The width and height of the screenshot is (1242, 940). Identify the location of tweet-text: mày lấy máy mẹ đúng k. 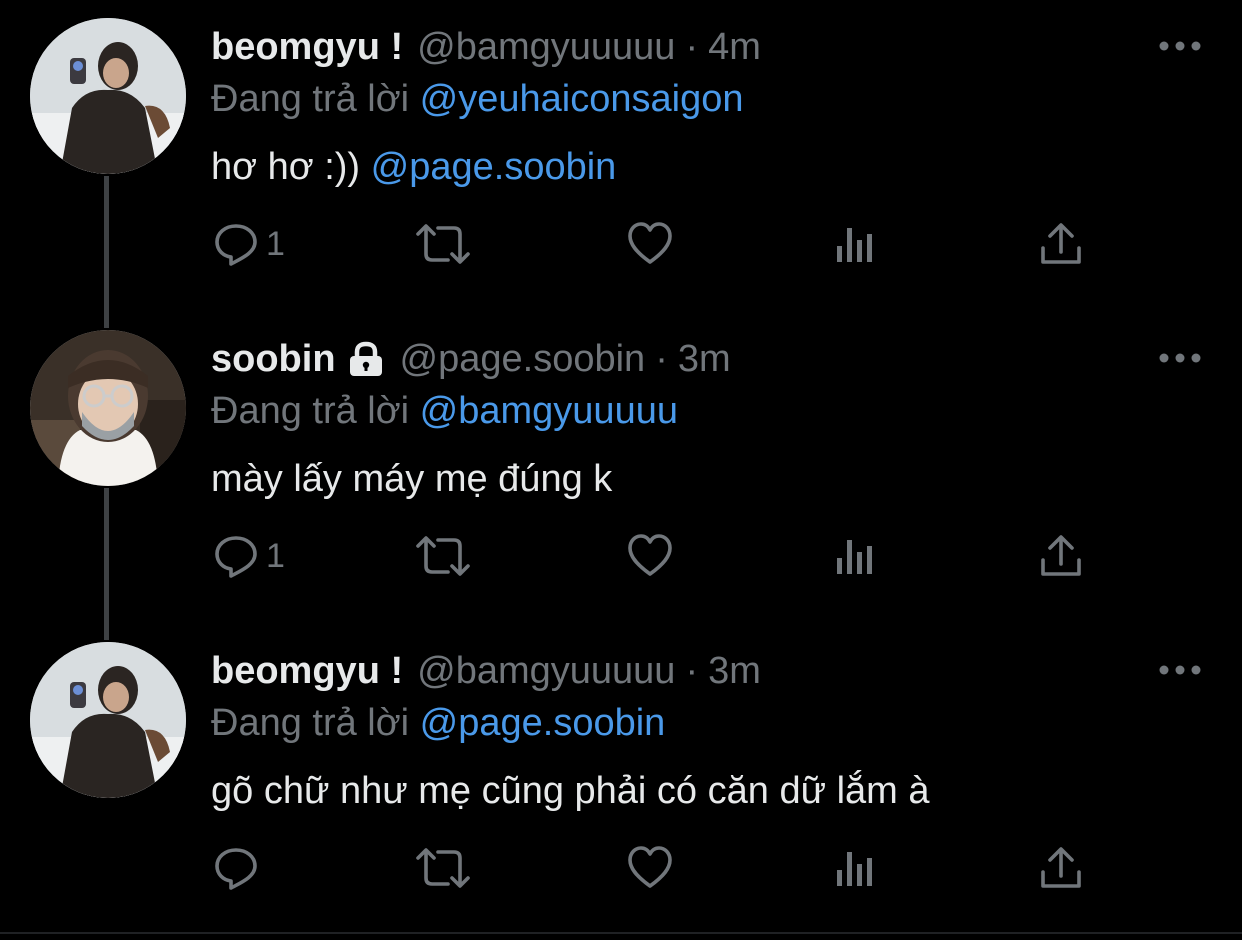
(411, 479).